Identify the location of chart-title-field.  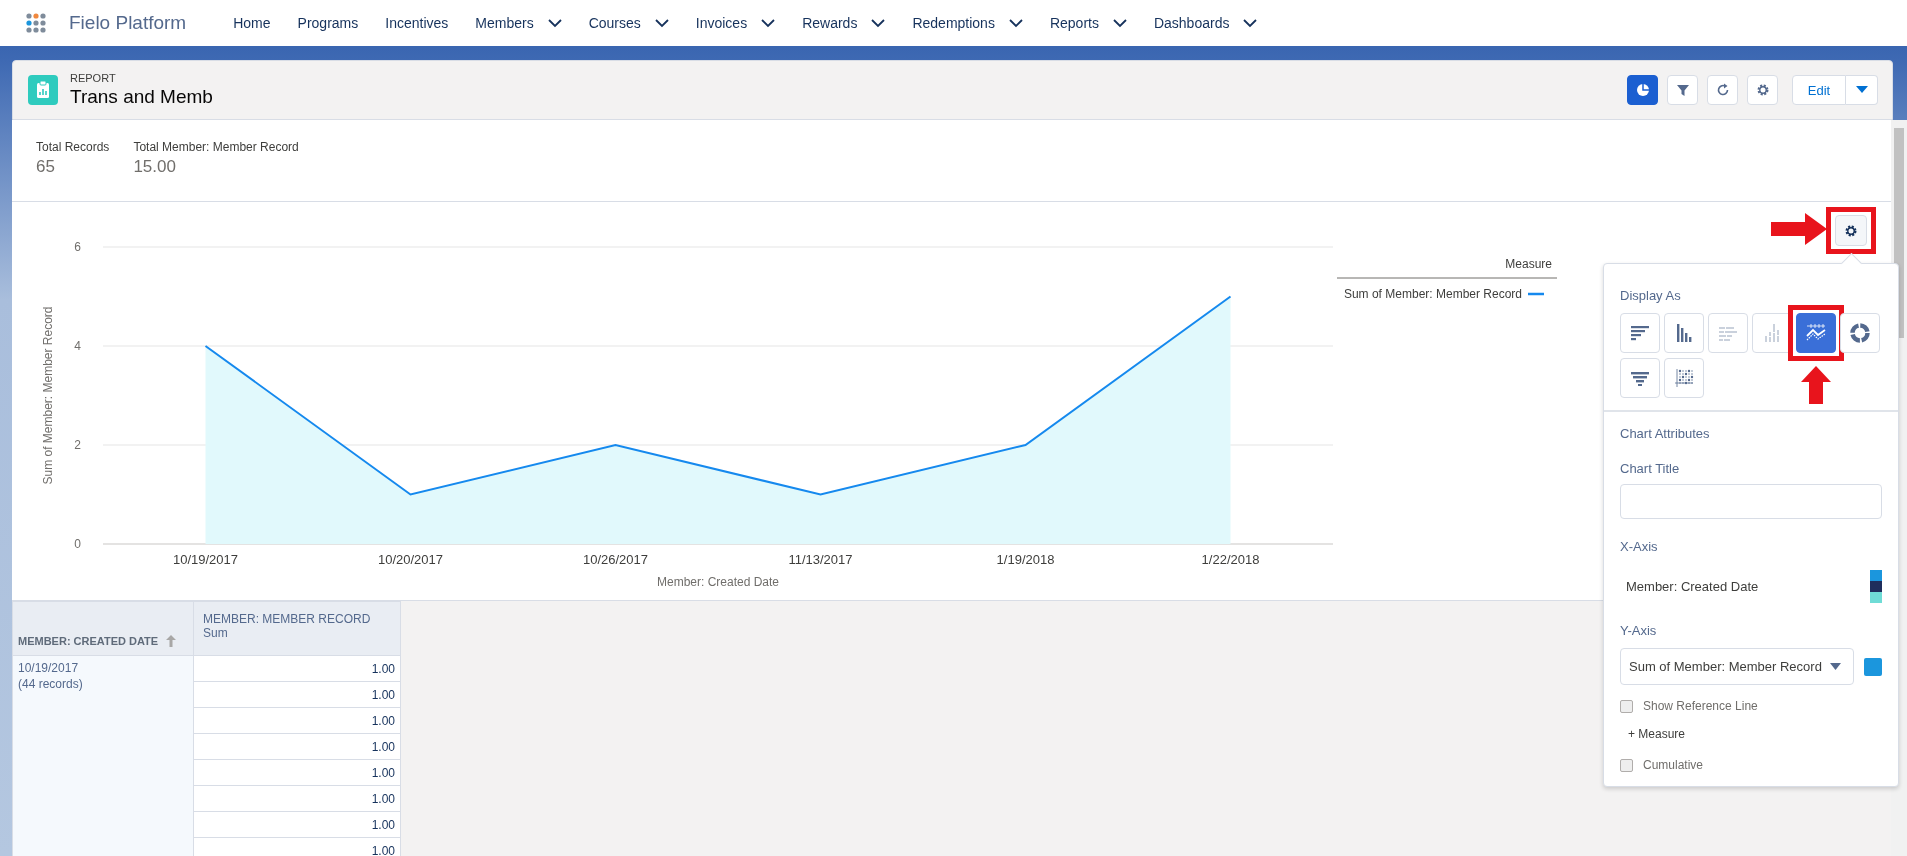
(1751, 501).